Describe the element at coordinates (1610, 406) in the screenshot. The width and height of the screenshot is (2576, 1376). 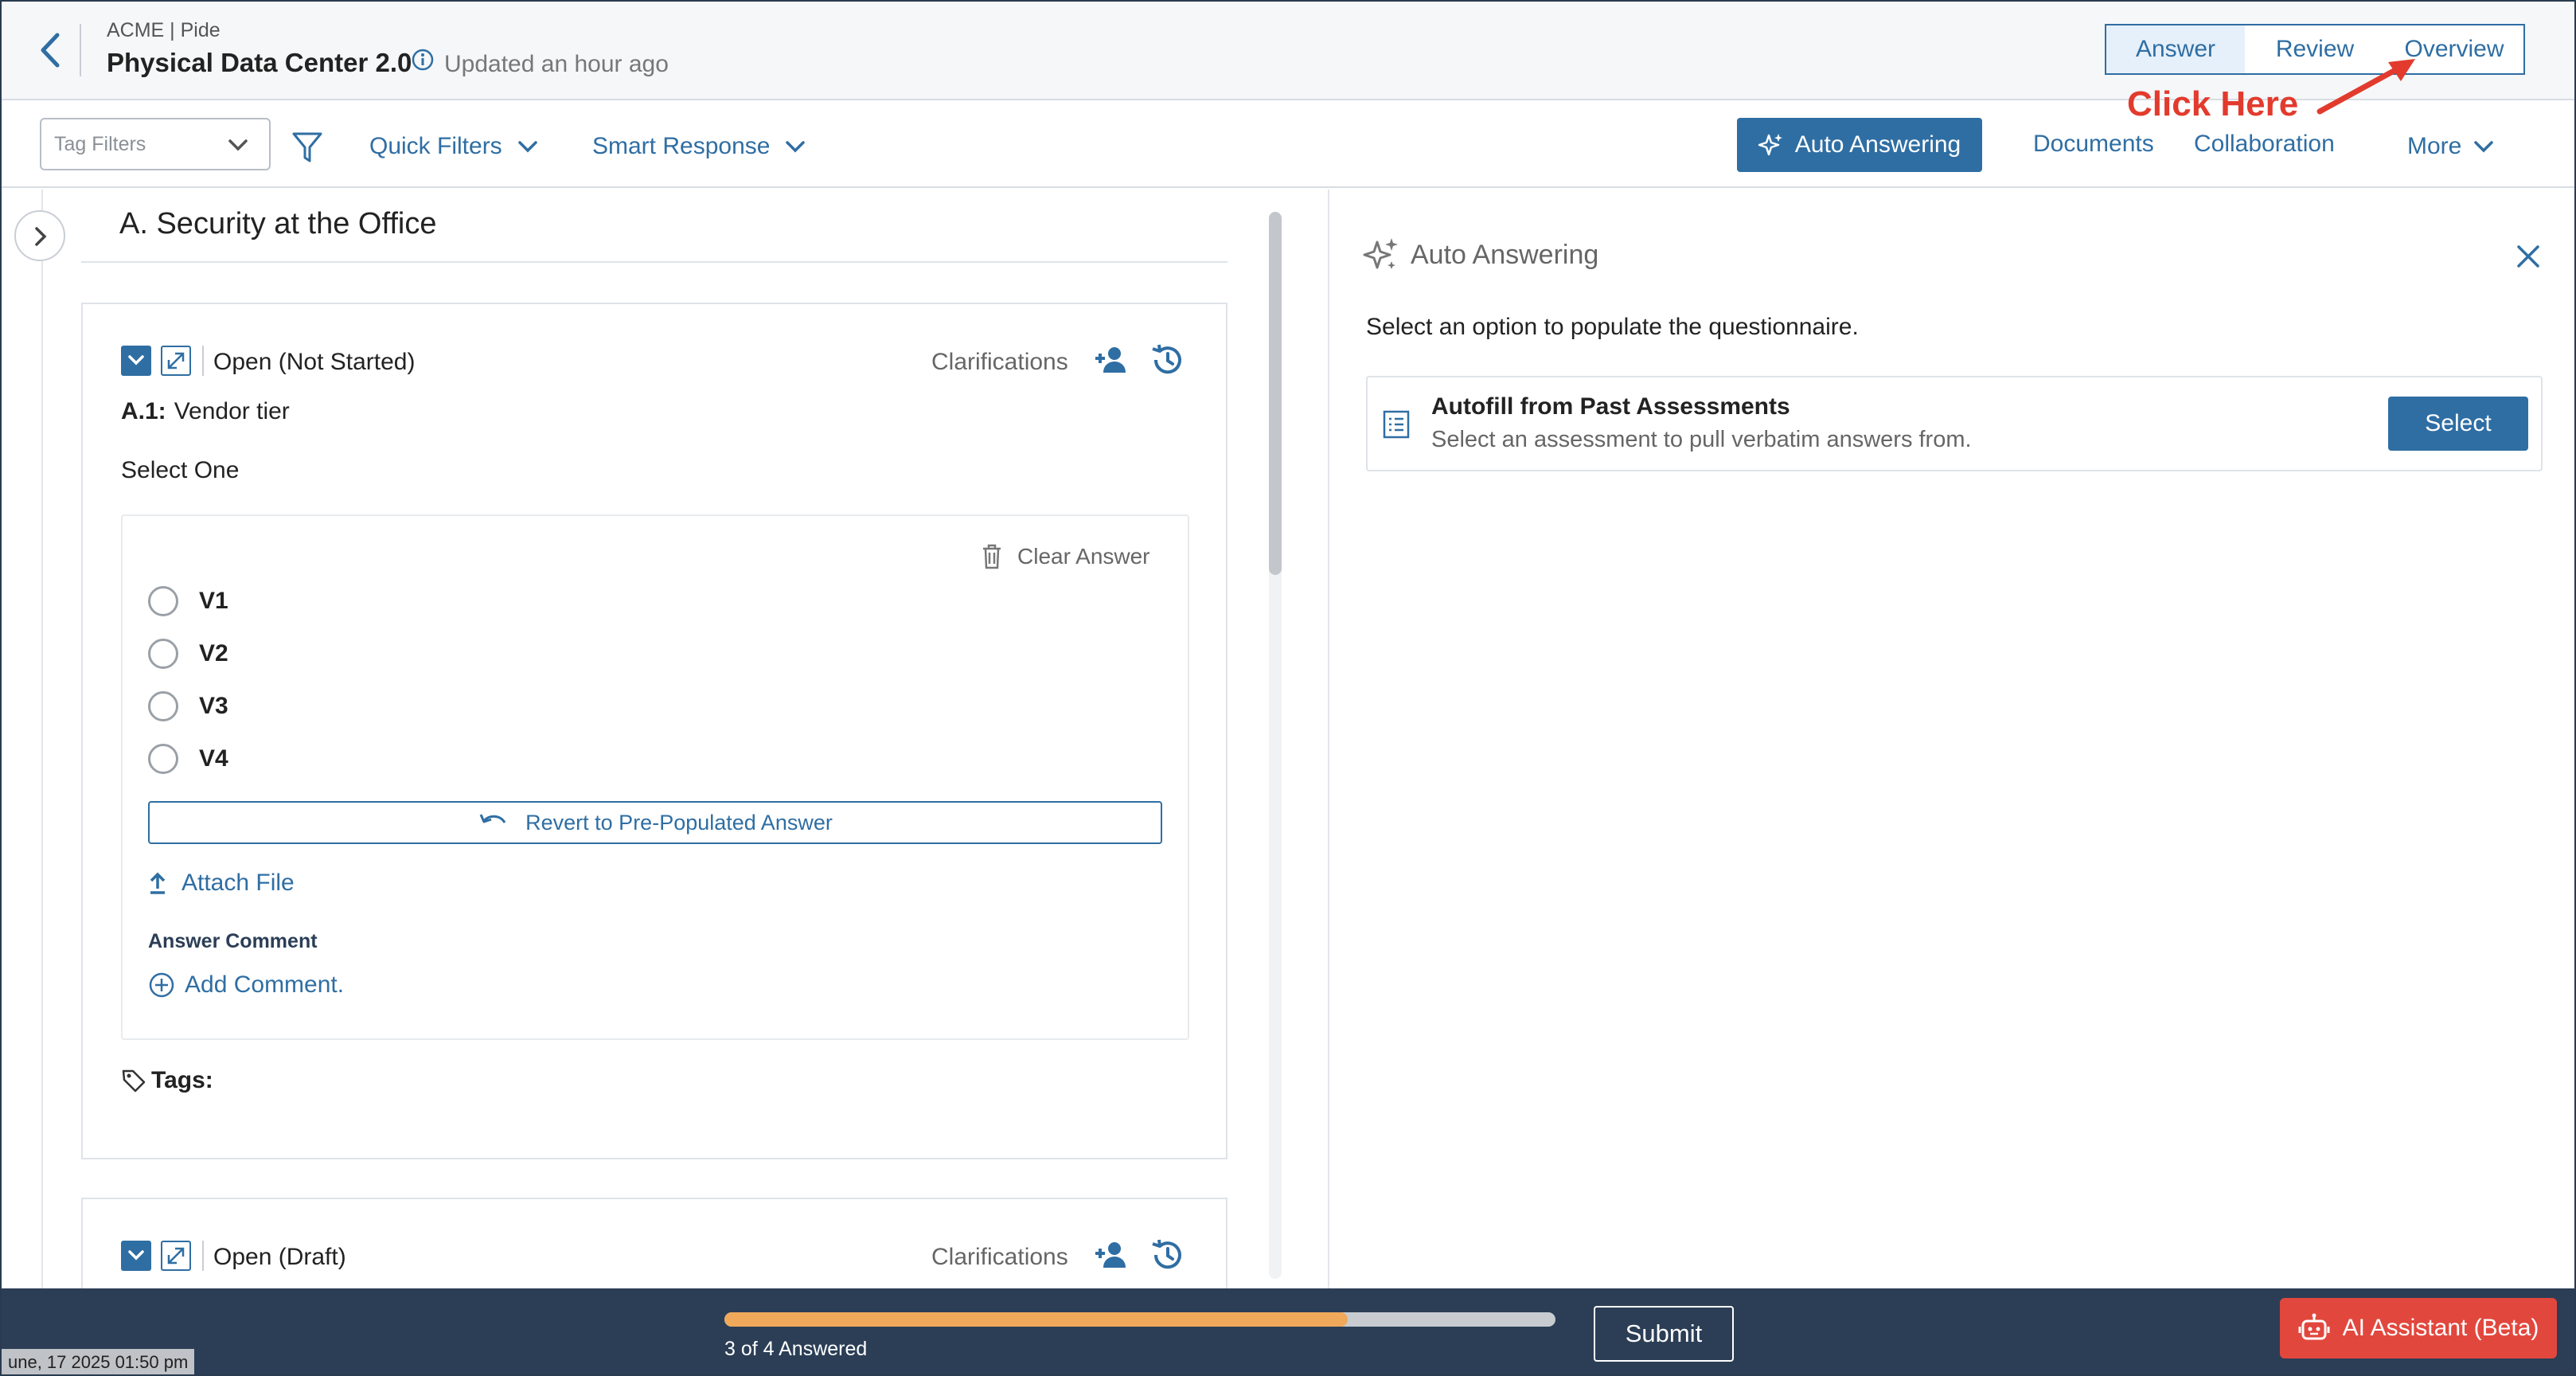
I see `option-title: Autofill from Past Assessments` at that location.